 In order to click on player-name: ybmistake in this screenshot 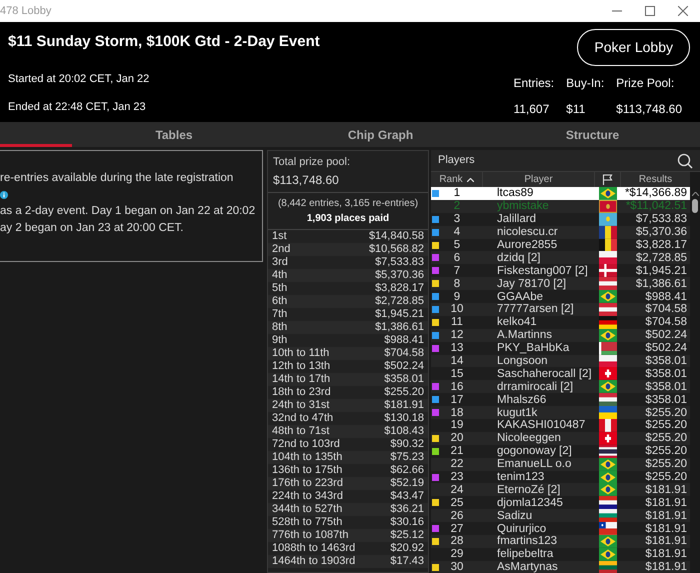, I will do `click(523, 206)`.